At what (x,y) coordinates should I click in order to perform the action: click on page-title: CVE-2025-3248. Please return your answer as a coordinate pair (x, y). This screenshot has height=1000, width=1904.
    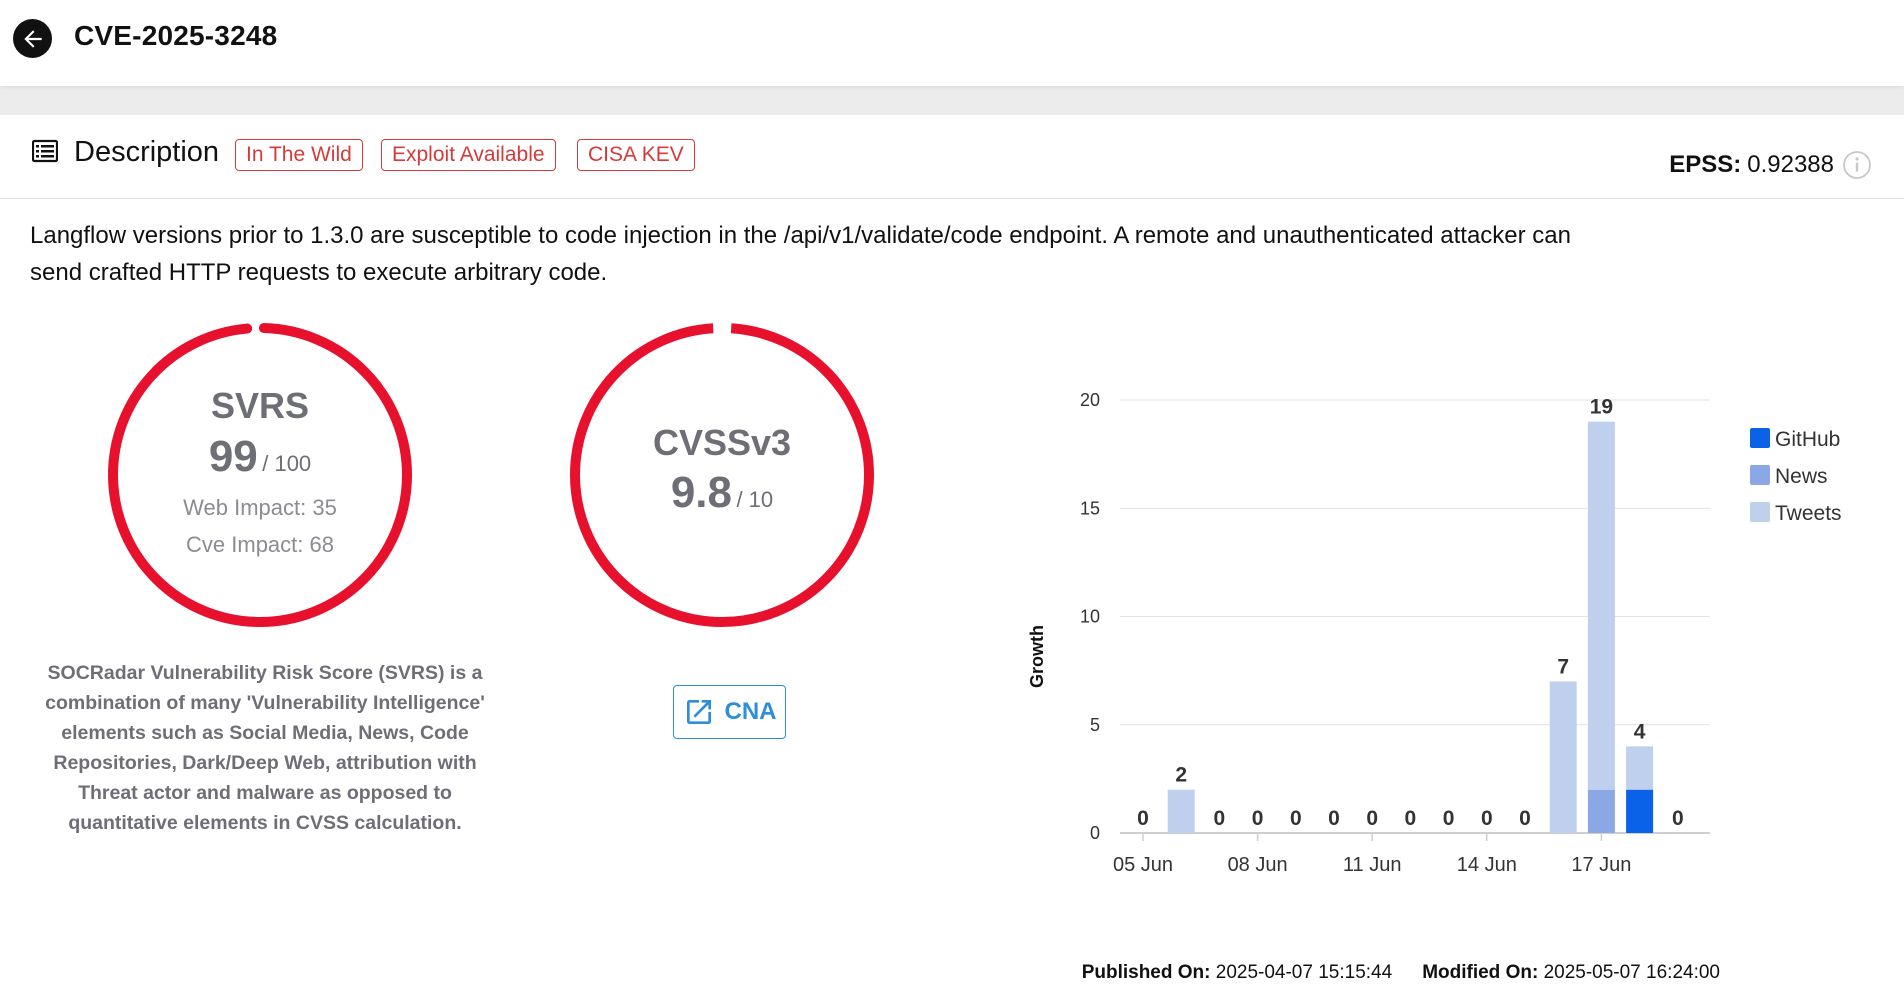
    Looking at the image, I should click on (176, 35).